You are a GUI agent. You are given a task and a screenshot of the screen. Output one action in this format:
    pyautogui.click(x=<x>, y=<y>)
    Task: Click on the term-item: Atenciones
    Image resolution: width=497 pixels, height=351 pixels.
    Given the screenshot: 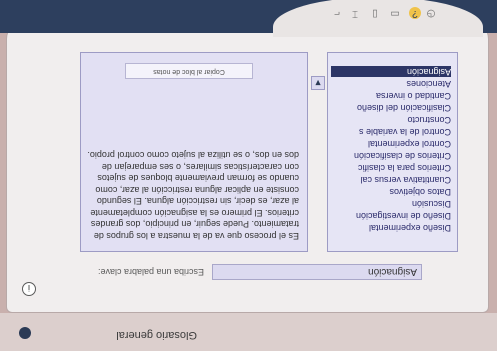 What is the action you would take?
    pyautogui.click(x=391, y=83)
    